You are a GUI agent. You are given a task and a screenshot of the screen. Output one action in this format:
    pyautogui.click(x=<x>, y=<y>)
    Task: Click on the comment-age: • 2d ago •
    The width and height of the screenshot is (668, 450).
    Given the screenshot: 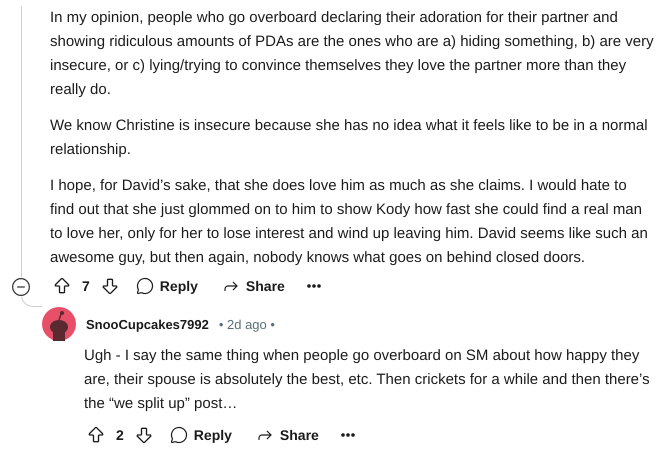 What is the action you would take?
    pyautogui.click(x=246, y=324)
    